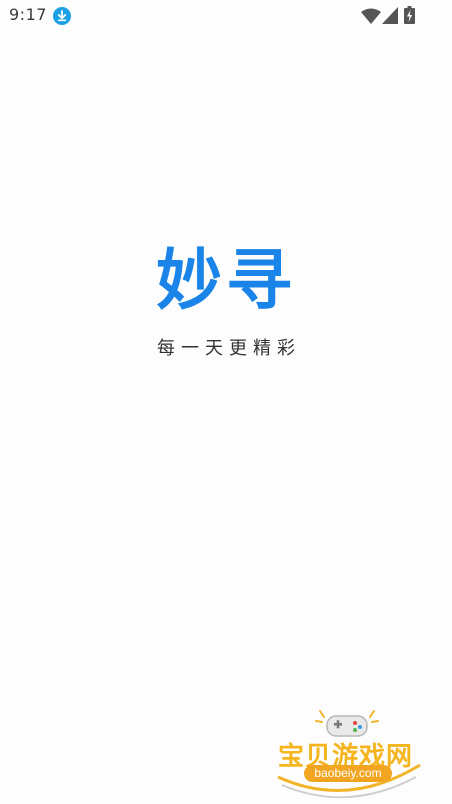 The height and width of the screenshot is (804, 452). What do you see at coordinates (229, 348) in the screenshot?
I see `app-slogan: 每一天更精彩` at bounding box center [229, 348].